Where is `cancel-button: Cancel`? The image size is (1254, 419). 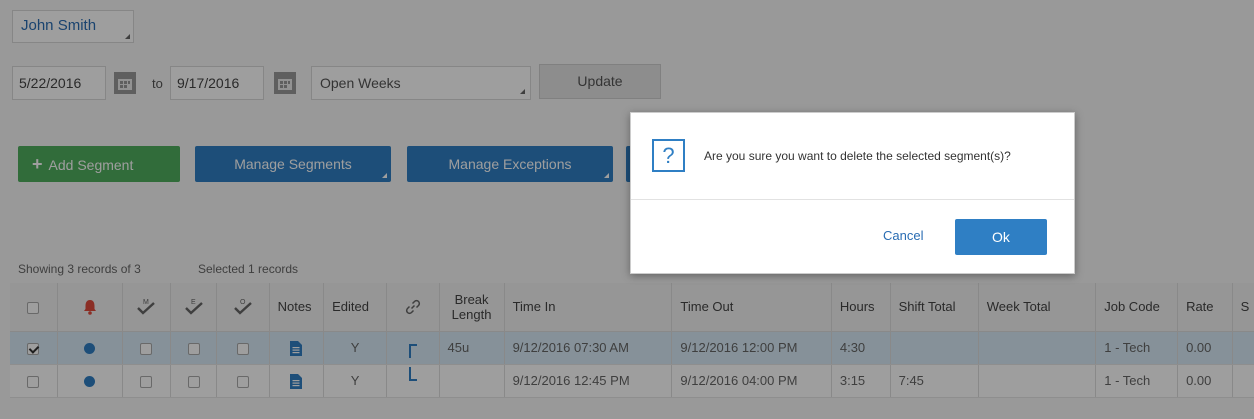
cancel-button: Cancel is located at coordinates (903, 235).